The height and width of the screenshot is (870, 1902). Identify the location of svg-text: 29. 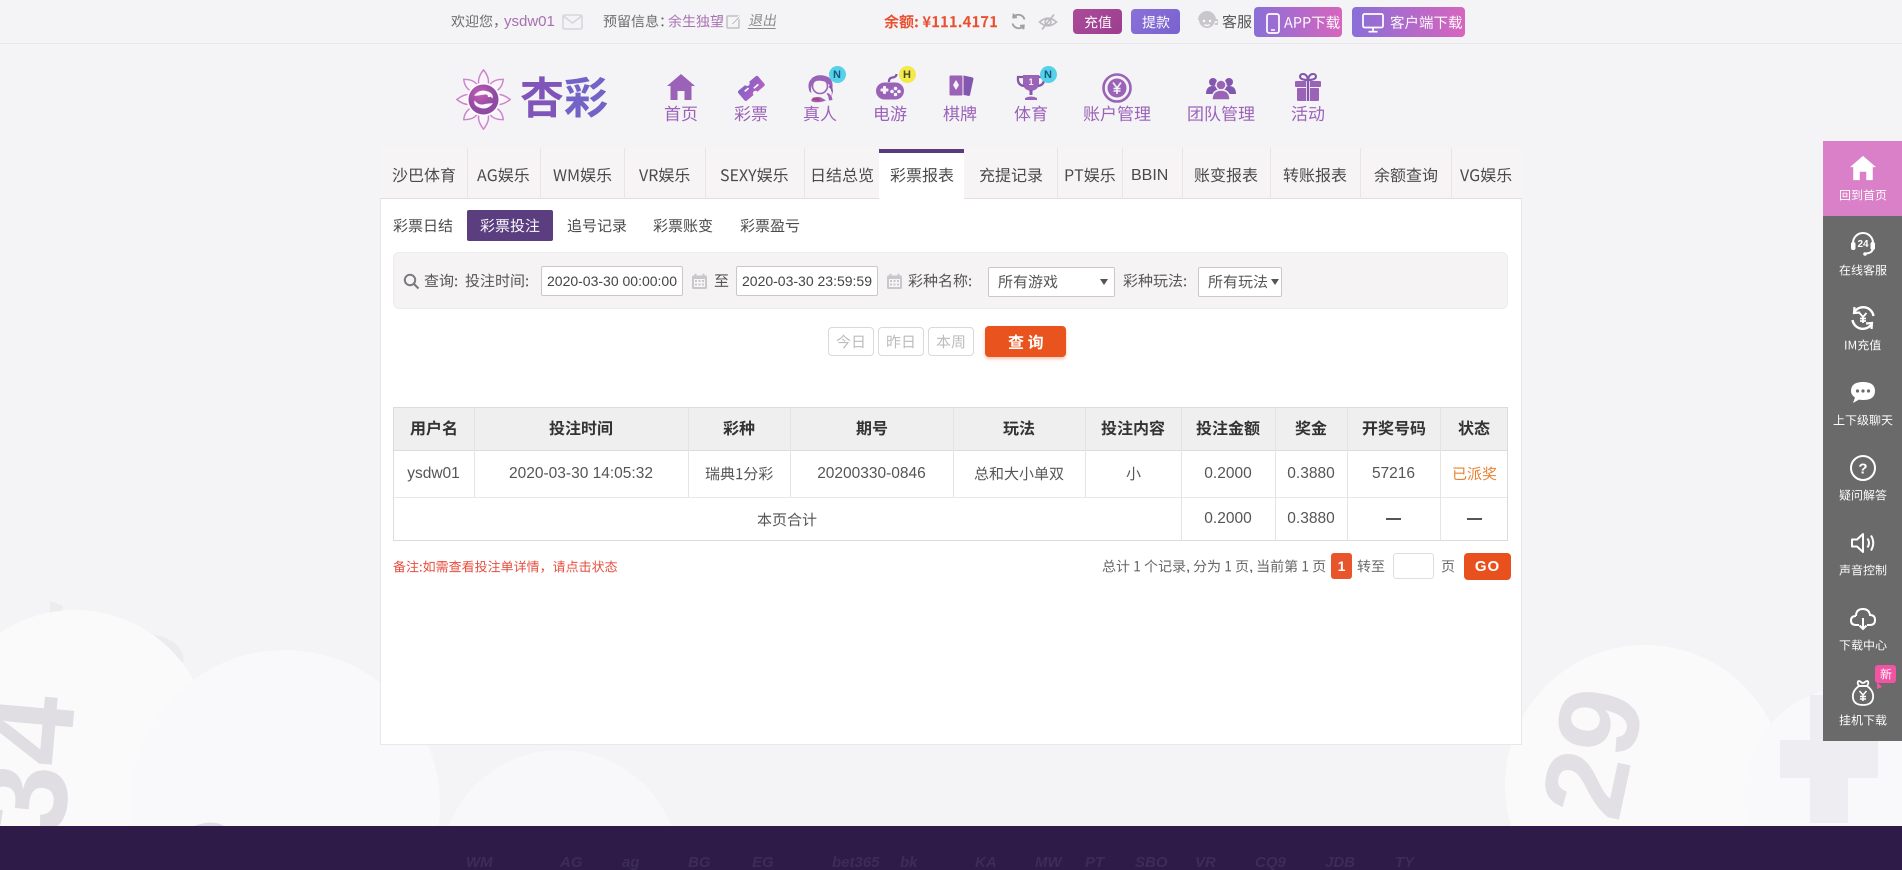
(1593, 753).